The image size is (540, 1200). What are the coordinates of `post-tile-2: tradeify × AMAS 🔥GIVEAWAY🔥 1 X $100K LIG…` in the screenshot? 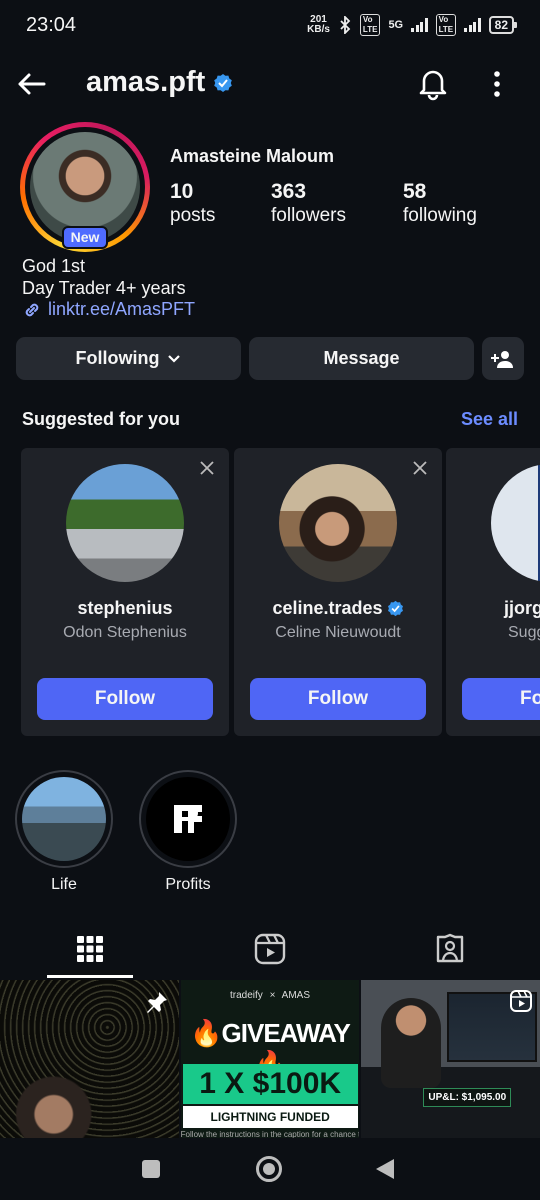 It's located at (270, 1059).